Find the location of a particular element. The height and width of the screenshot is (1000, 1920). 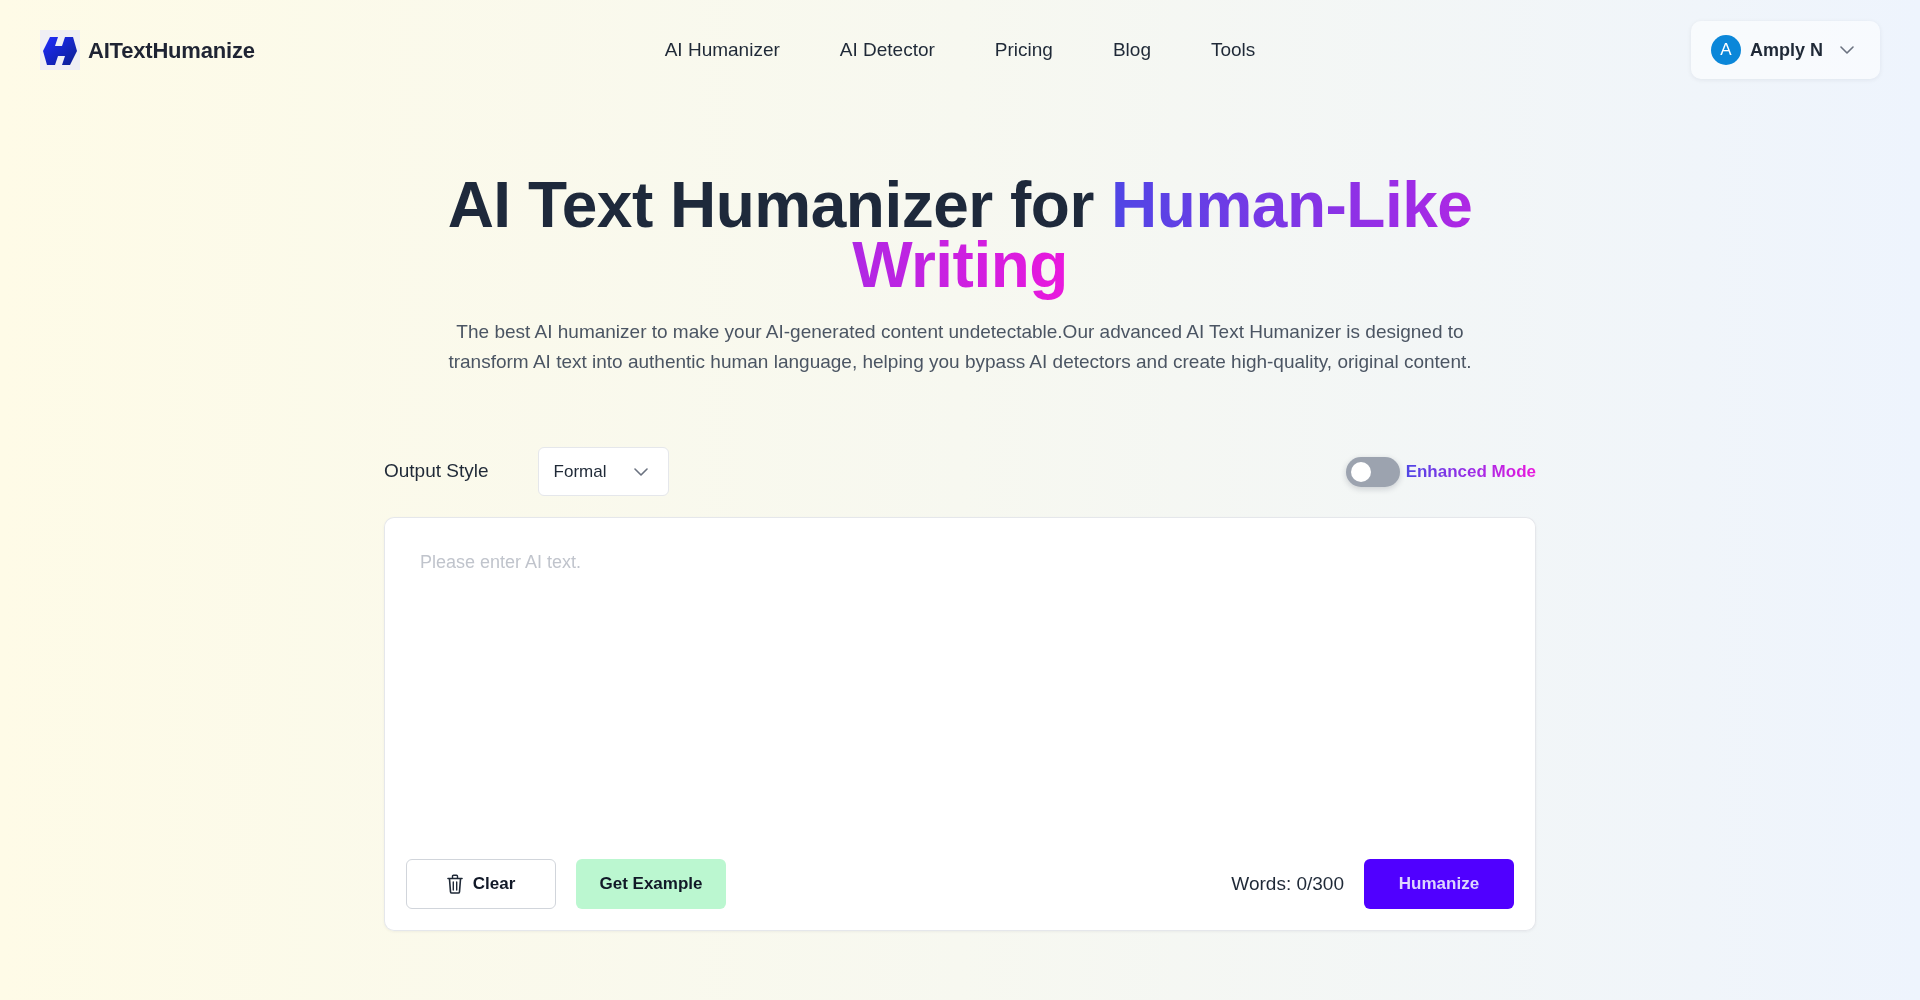

clear-button: Clear is located at coordinates (481, 884).